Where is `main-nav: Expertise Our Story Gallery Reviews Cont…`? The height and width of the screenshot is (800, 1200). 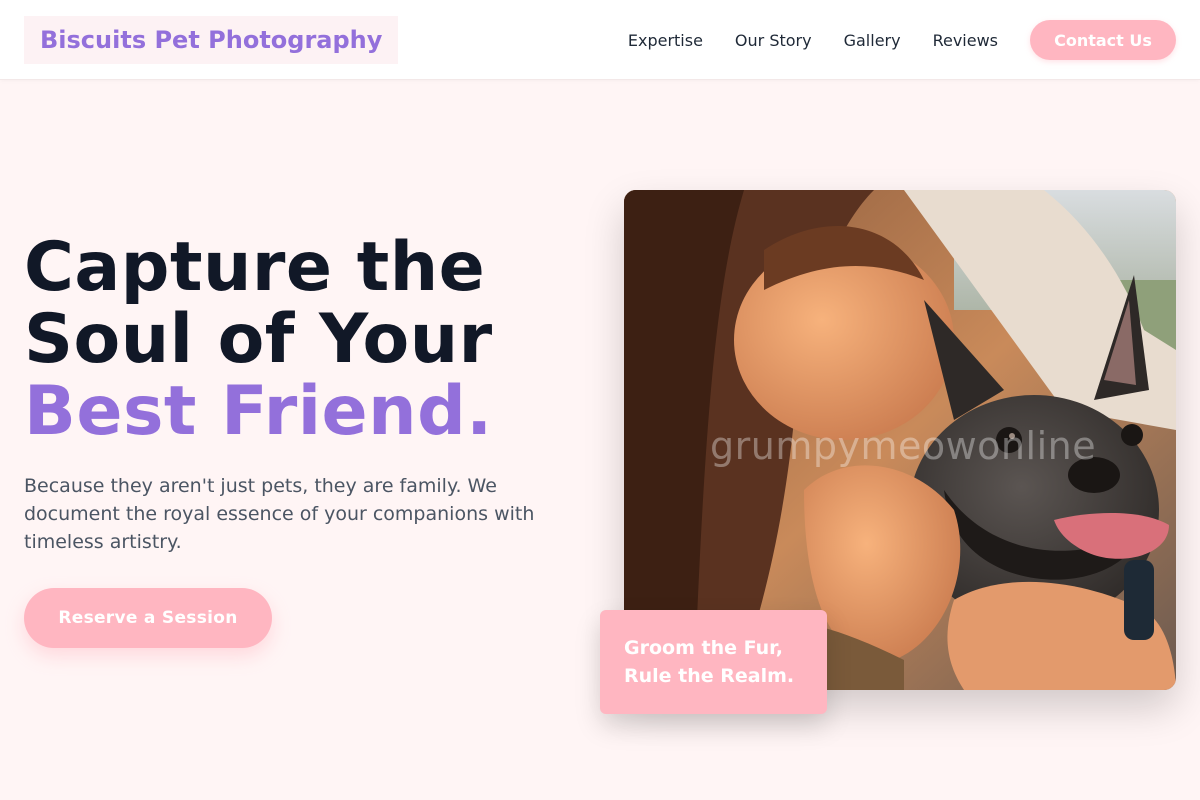 main-nav: Expertise Our Story Gallery Reviews Cont… is located at coordinates (902, 40).